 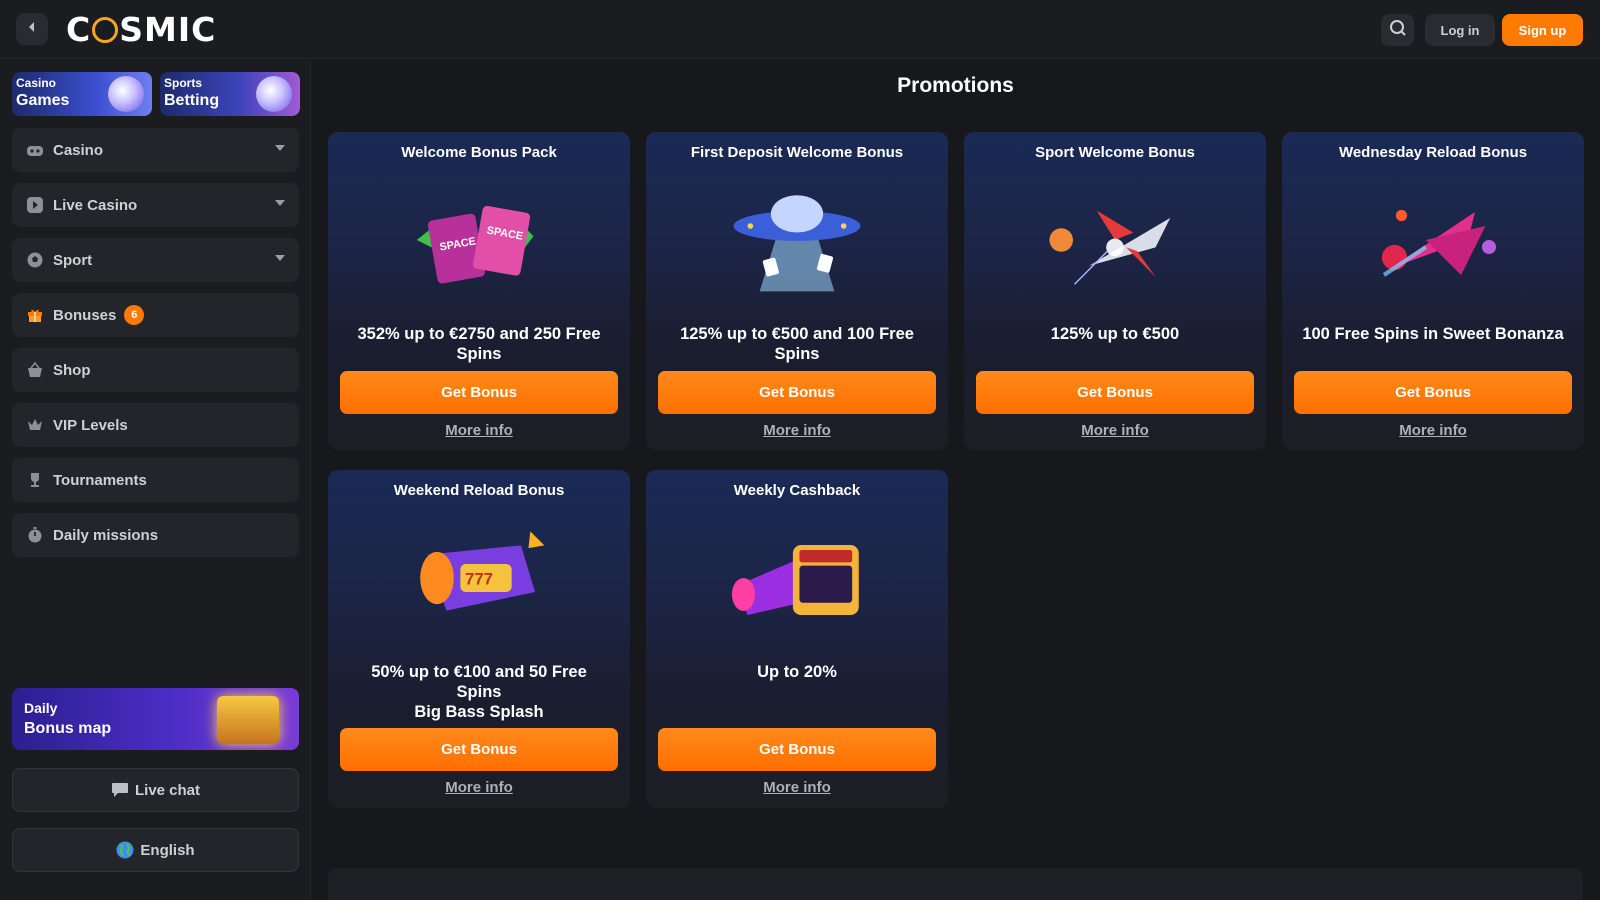 I want to click on tile-big-label: Betting, so click(x=192, y=100).